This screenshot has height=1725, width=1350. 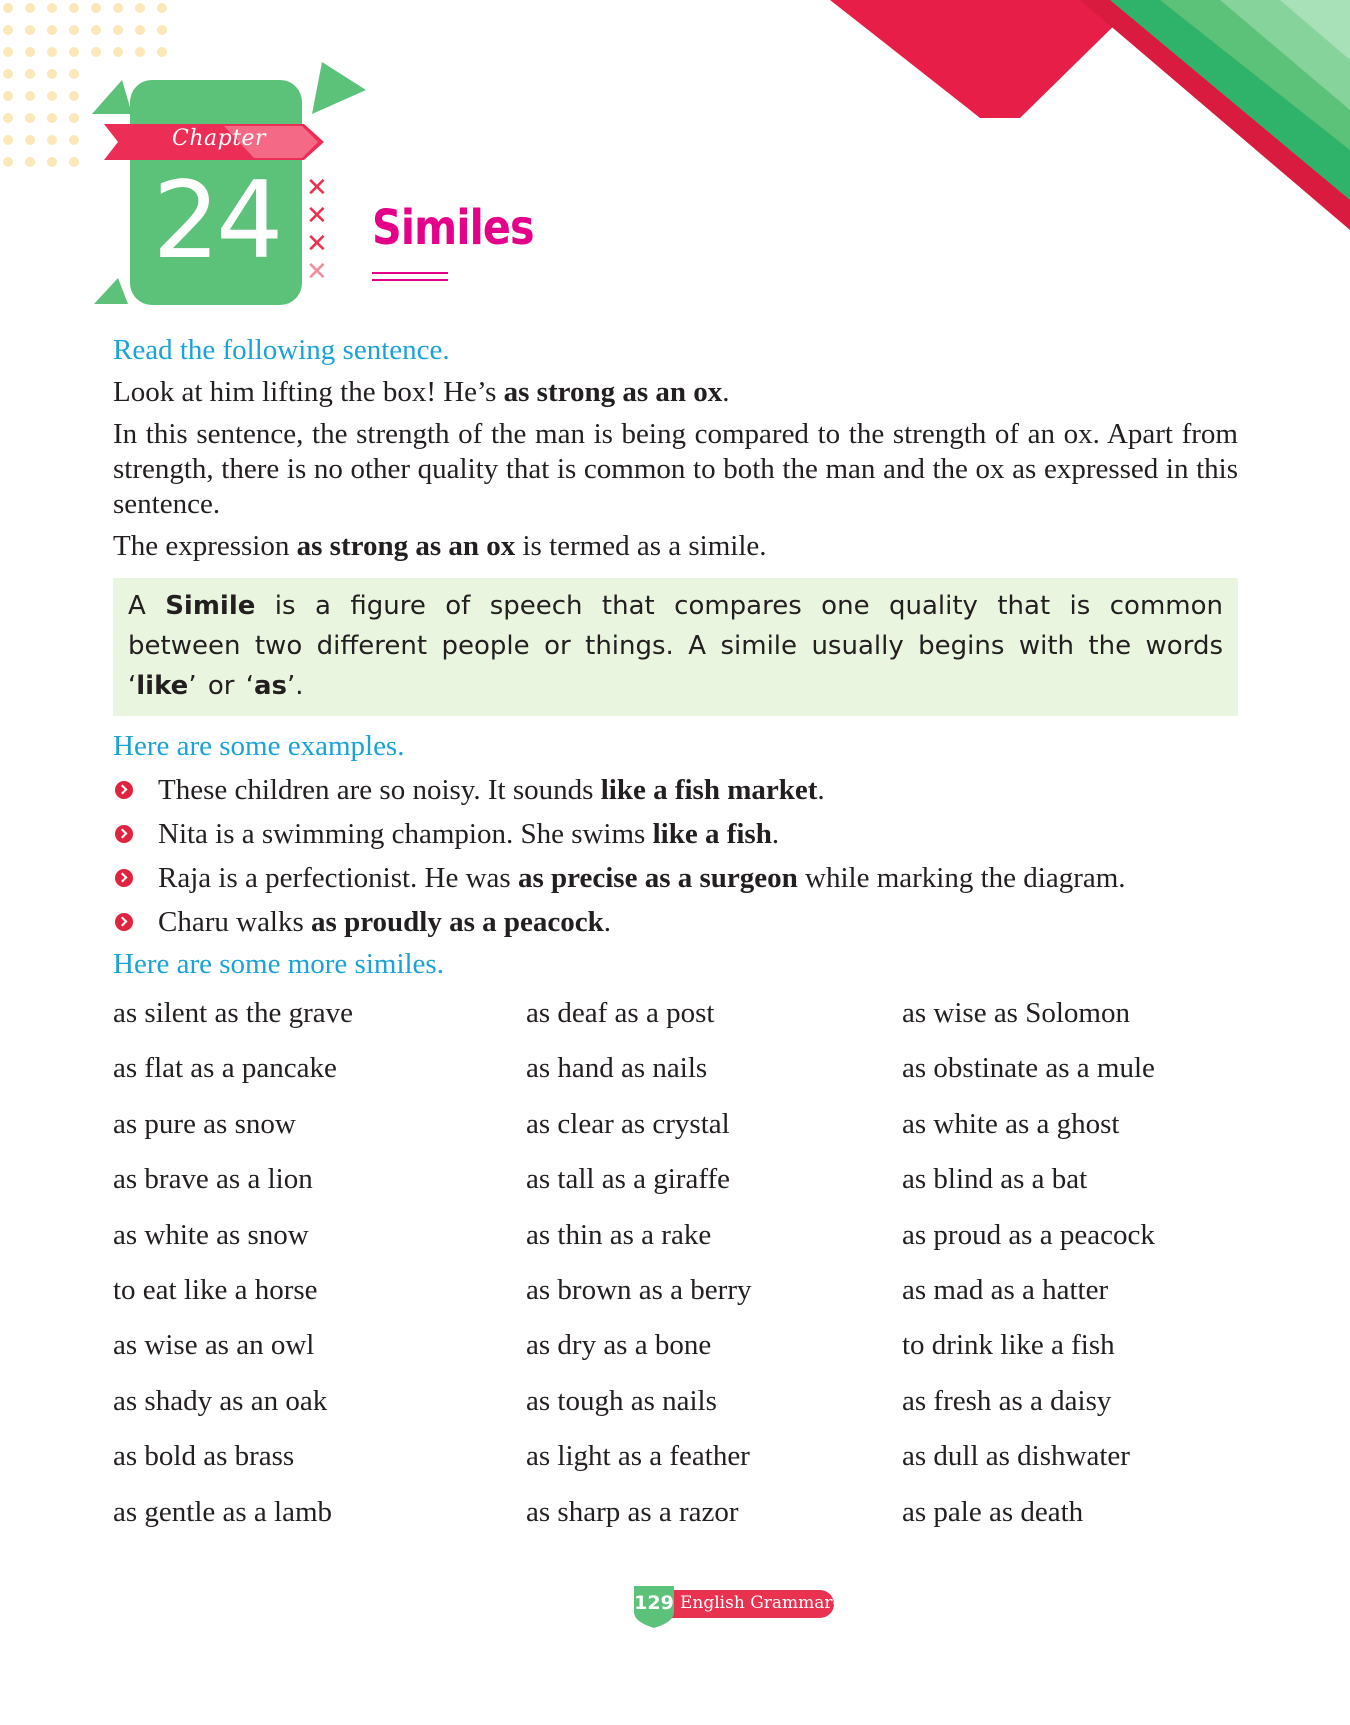 What do you see at coordinates (295, 686) in the screenshot?
I see `text-run: ’.` at bounding box center [295, 686].